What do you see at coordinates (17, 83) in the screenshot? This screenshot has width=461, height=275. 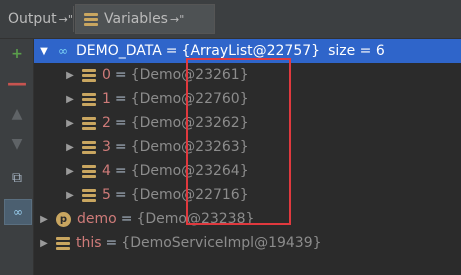 I see `remove-watch-icon: —` at bounding box center [17, 83].